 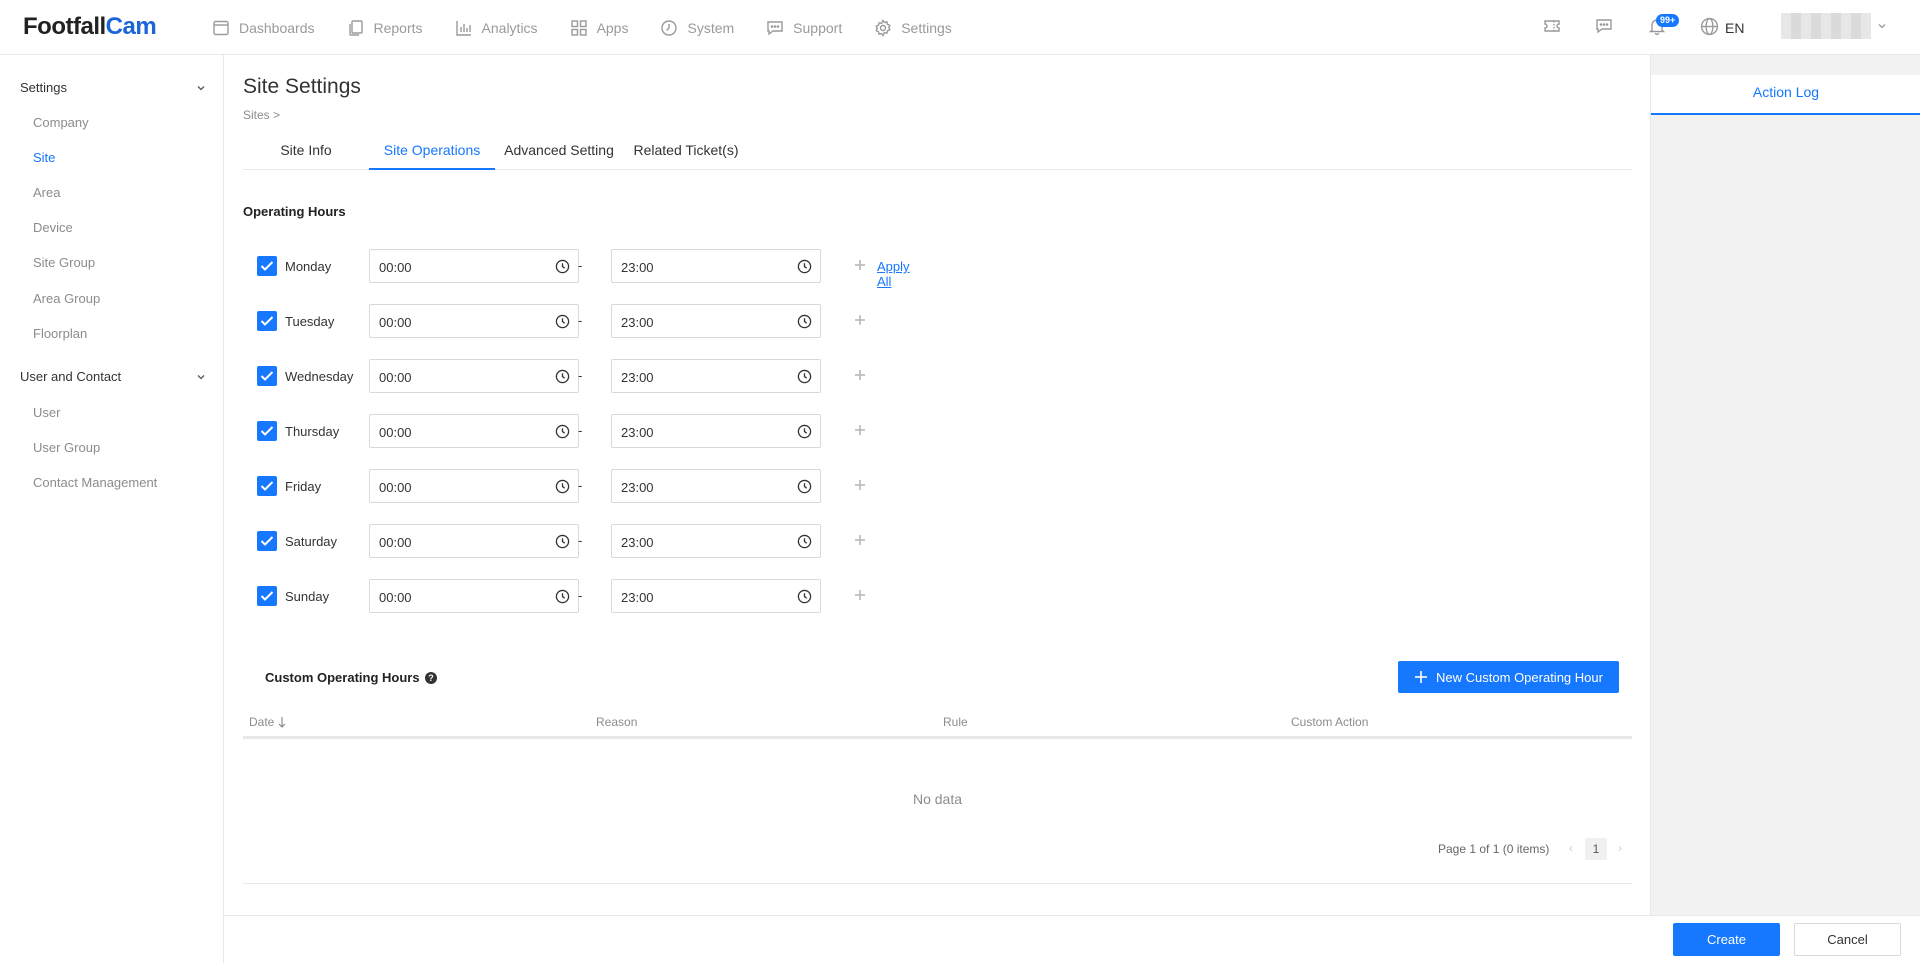 What do you see at coordinates (883, 27) in the screenshot?
I see `settings-icon` at bounding box center [883, 27].